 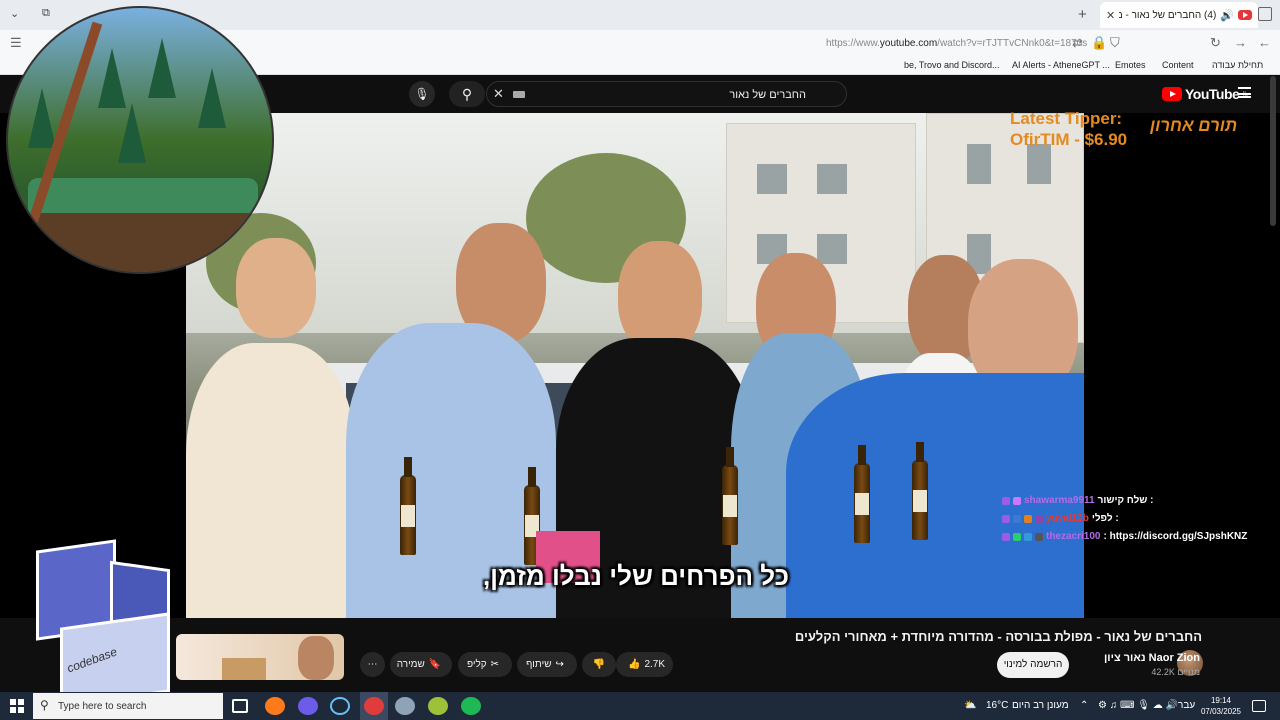 I want to click on search-icon: ⚲, so click(x=44, y=705).